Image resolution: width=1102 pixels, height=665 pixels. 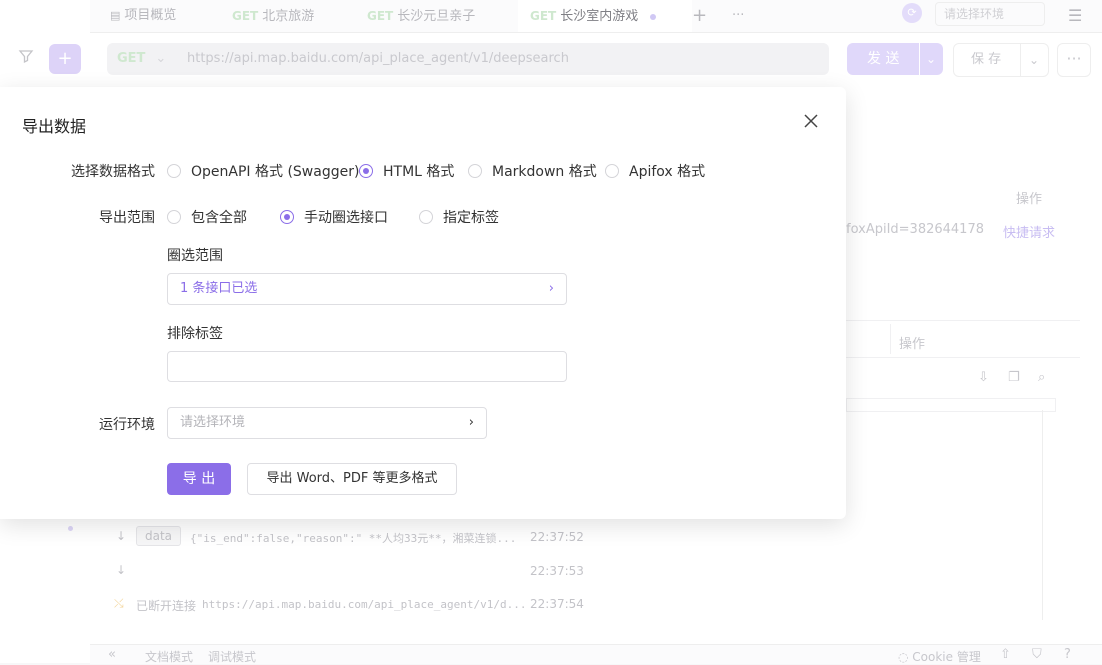 What do you see at coordinates (596, 654) in the screenshot?
I see `bottom-bar: « 文档模式 调试模式 ◌ Cookie 管理 ⇧ ⛉ ?` at bounding box center [596, 654].